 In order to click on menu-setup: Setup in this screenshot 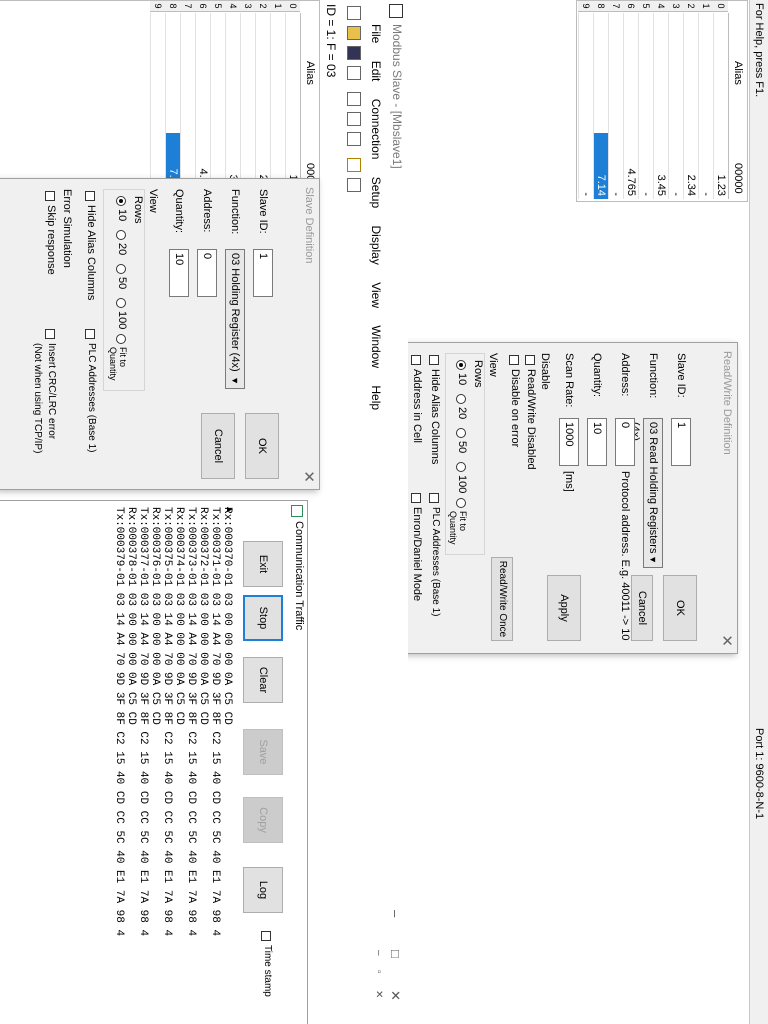, I will do `click(376, 192)`.